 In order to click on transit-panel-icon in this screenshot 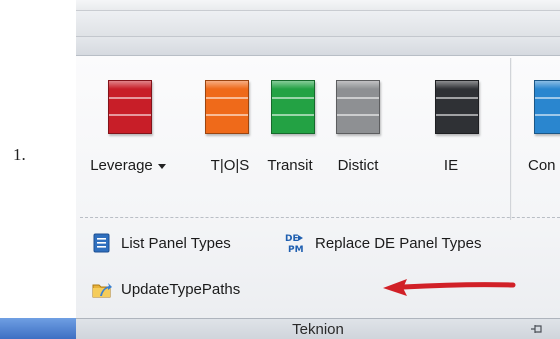, I will do `click(293, 107)`.